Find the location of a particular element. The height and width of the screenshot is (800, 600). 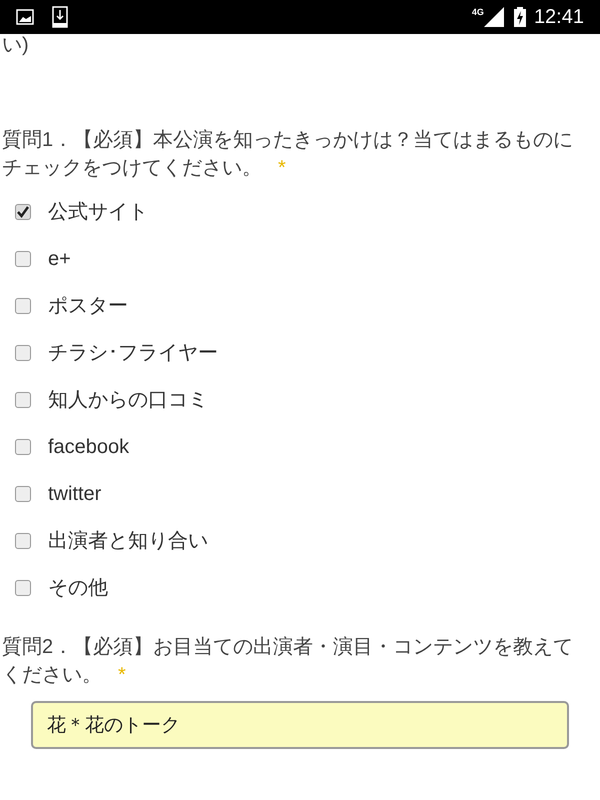

image-icon is located at coordinates (25, 17).